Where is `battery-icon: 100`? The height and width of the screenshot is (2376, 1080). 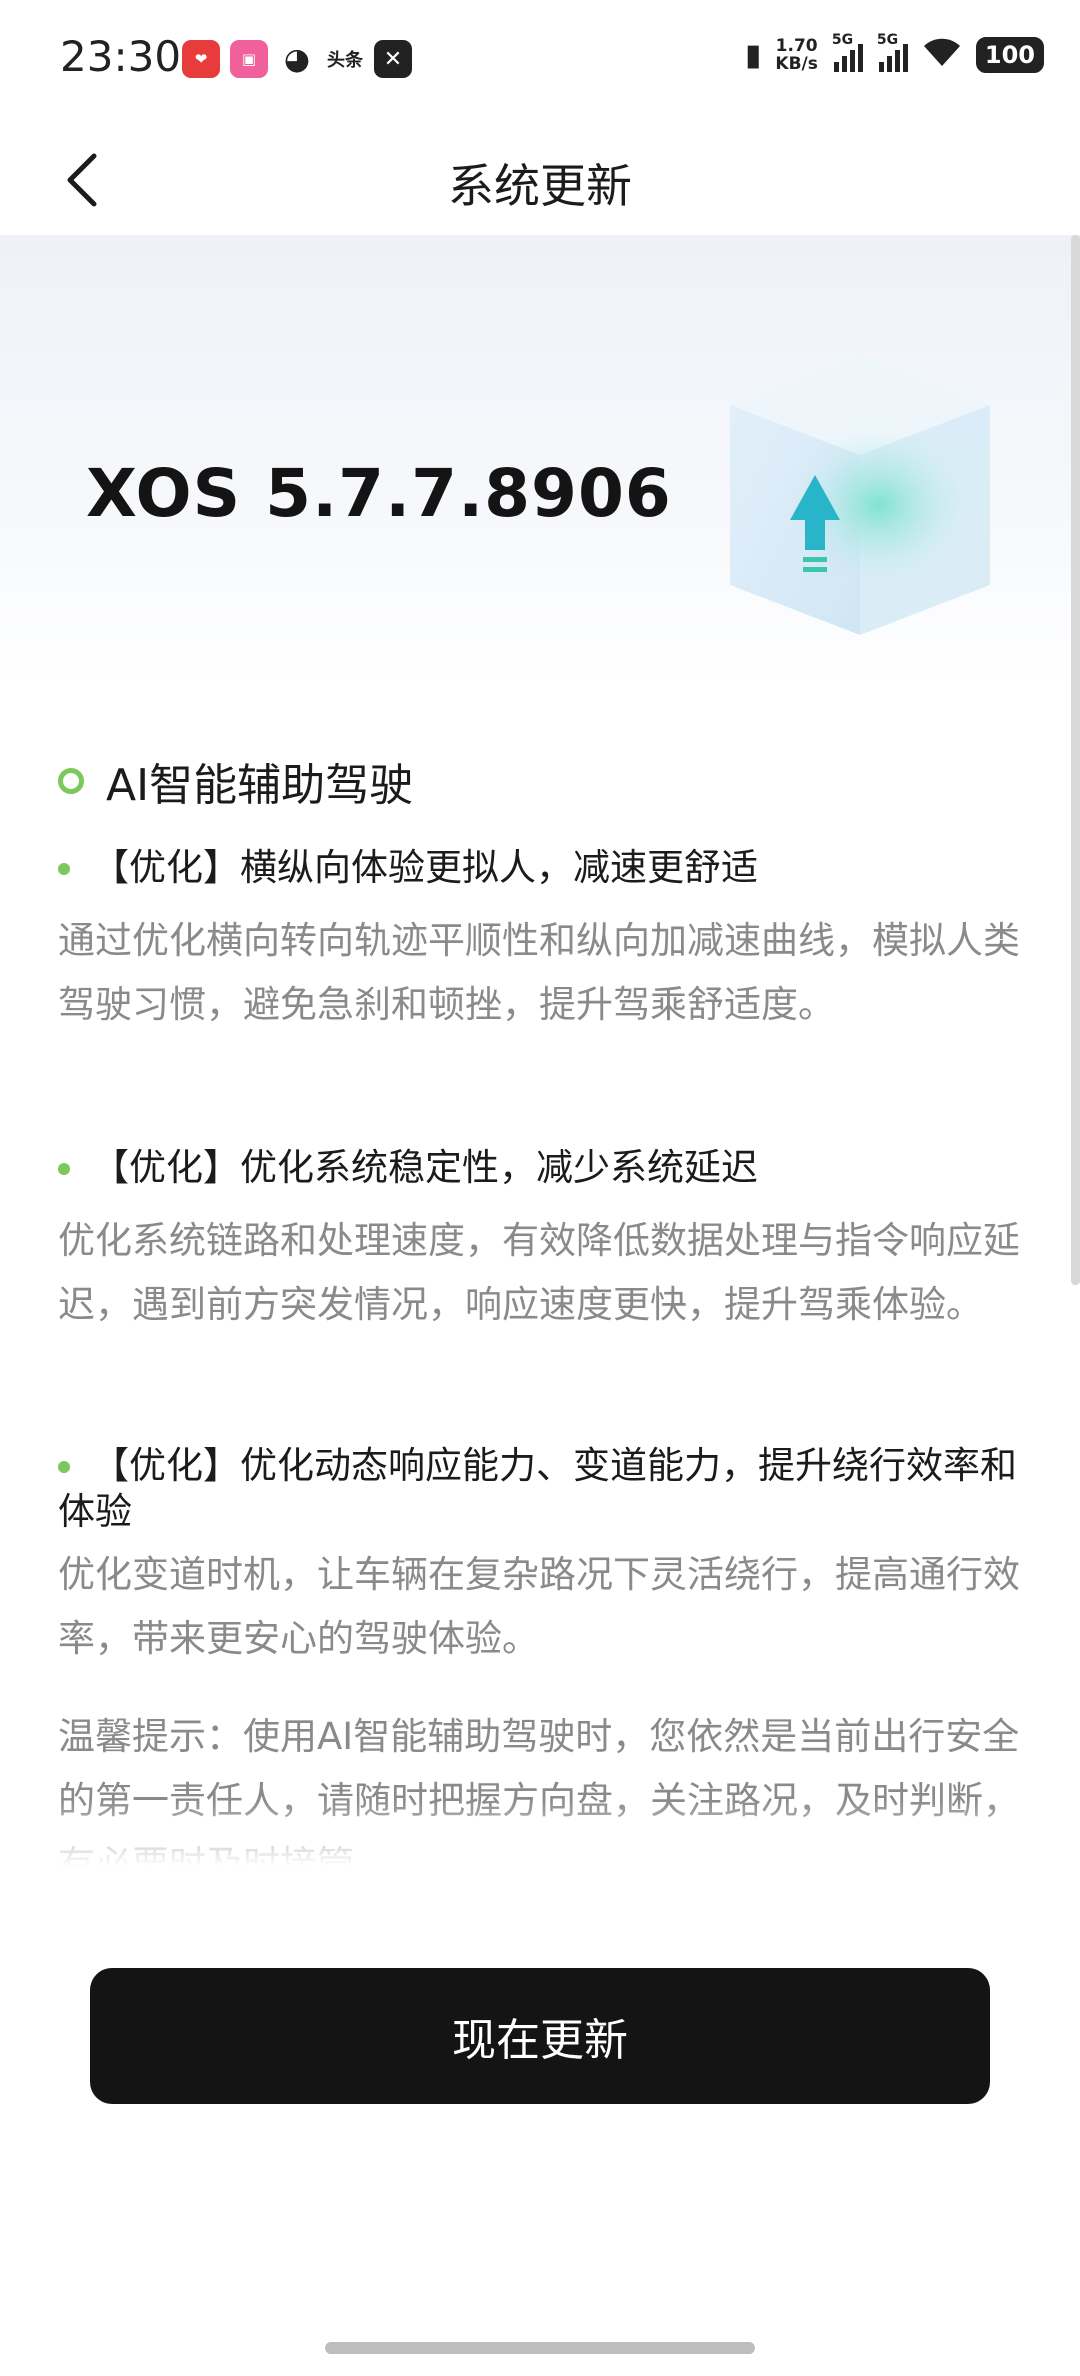 battery-icon: 100 is located at coordinates (1009, 55).